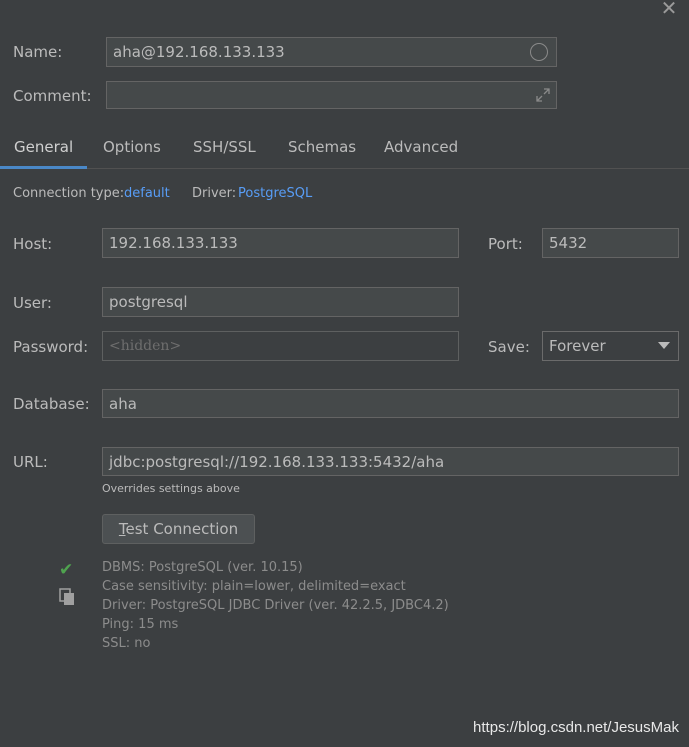  I want to click on connection-type-link: default, so click(147, 194).